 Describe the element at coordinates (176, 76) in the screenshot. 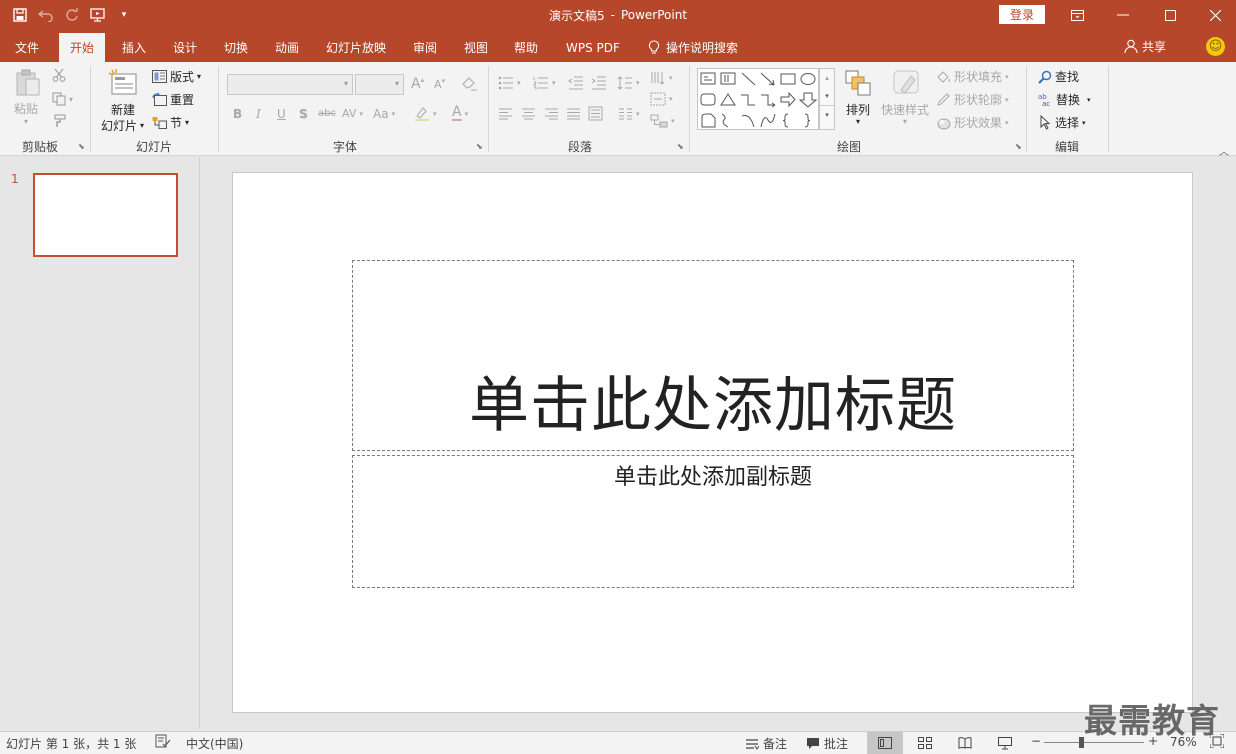

I see `layout-button: 版式 ▾` at that location.